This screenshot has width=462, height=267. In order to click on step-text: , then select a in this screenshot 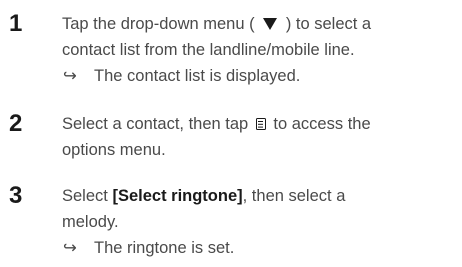, I will do `click(294, 196)`.